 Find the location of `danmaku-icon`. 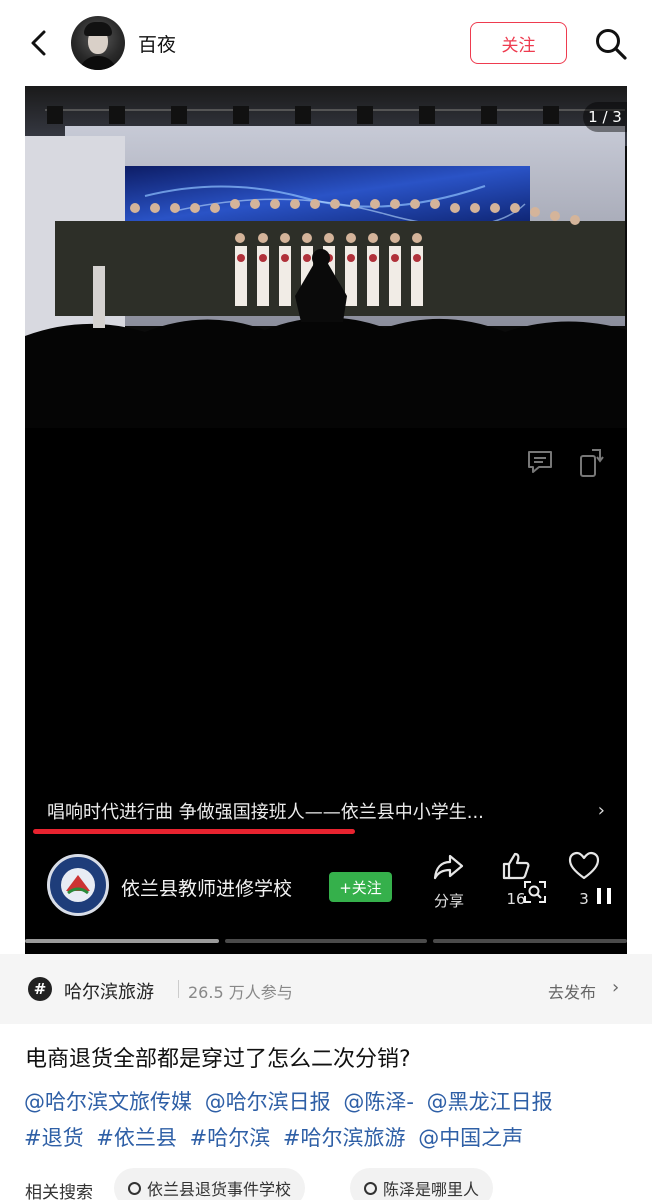

danmaku-icon is located at coordinates (540, 462).